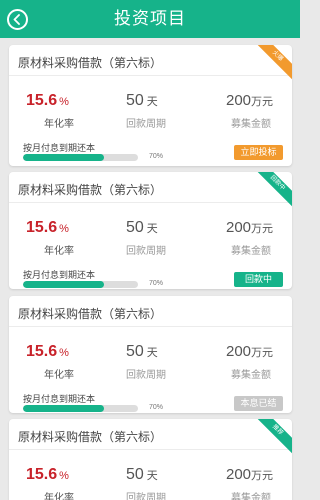 The image size is (320, 500). What do you see at coordinates (271, 190) in the screenshot?
I see `status-ribbon: 回款中` at bounding box center [271, 190].